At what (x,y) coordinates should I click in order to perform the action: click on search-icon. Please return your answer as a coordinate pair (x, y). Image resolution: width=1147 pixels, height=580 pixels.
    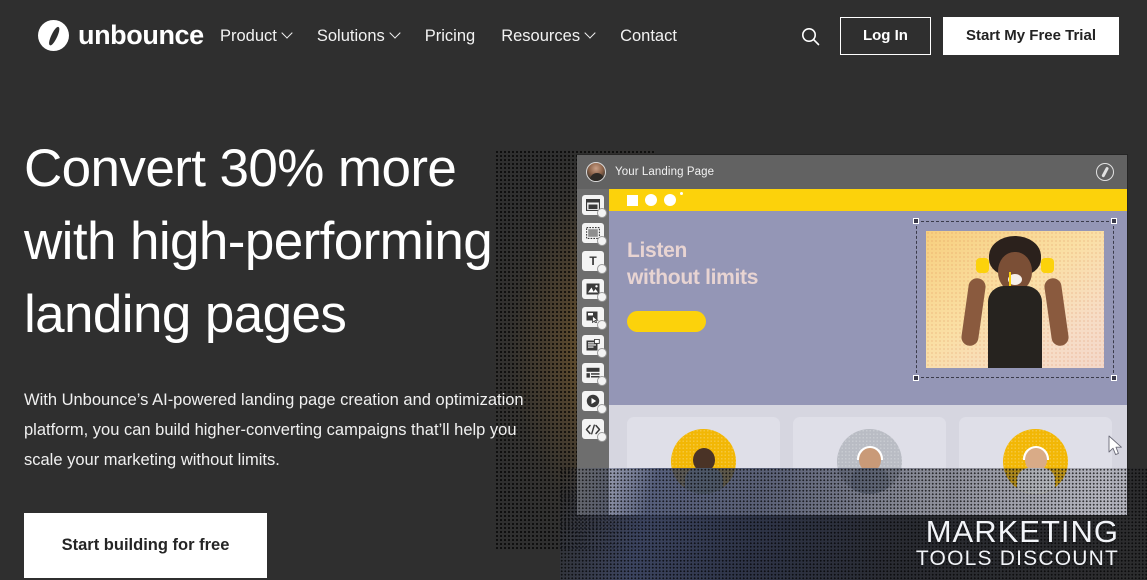
    Looking at the image, I should click on (811, 36).